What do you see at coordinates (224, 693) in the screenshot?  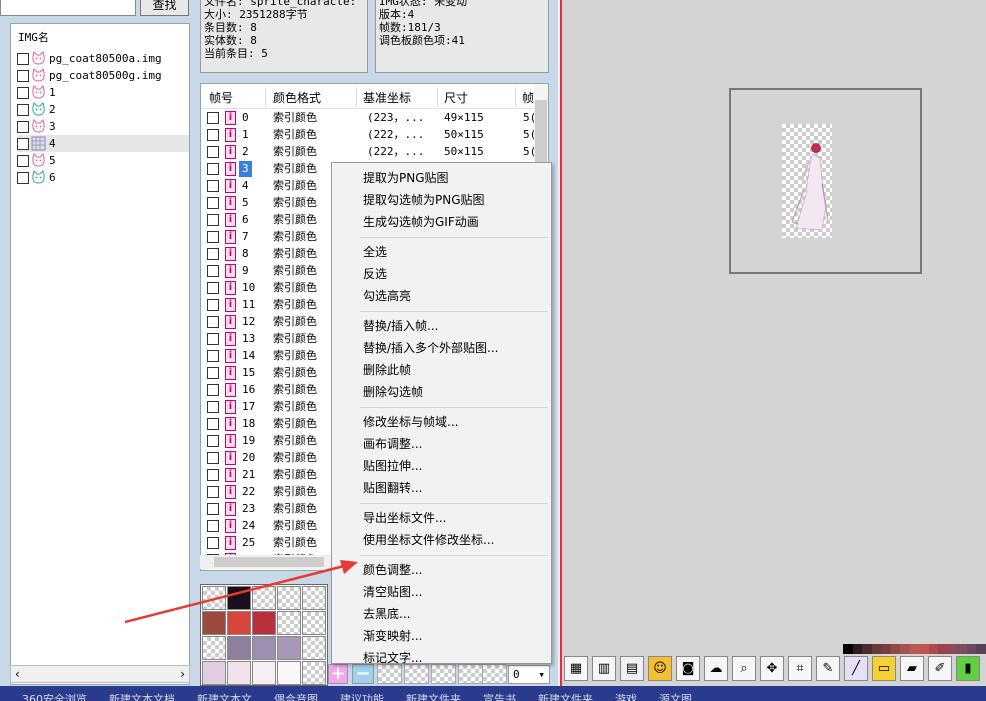 I see `taskbar-item: 新建文本文` at bounding box center [224, 693].